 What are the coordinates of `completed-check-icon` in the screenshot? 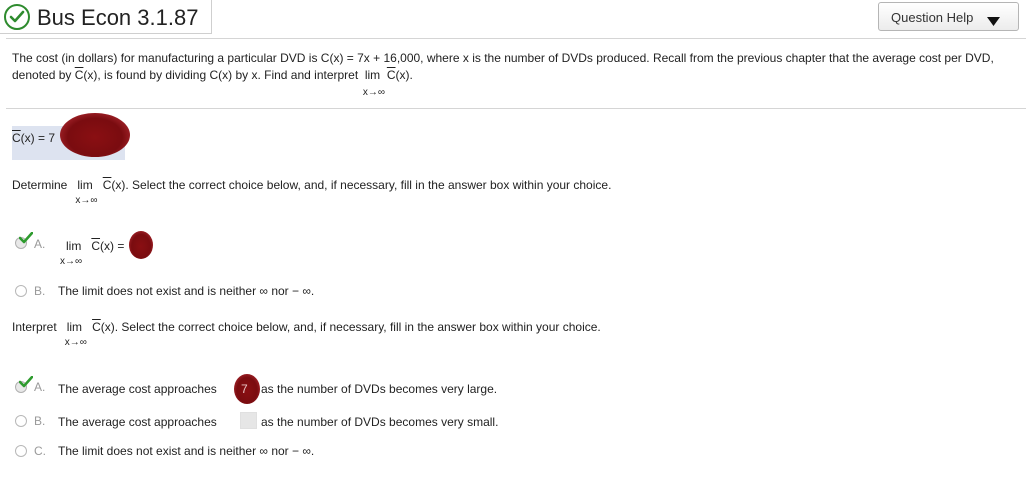 It's located at (17, 17).